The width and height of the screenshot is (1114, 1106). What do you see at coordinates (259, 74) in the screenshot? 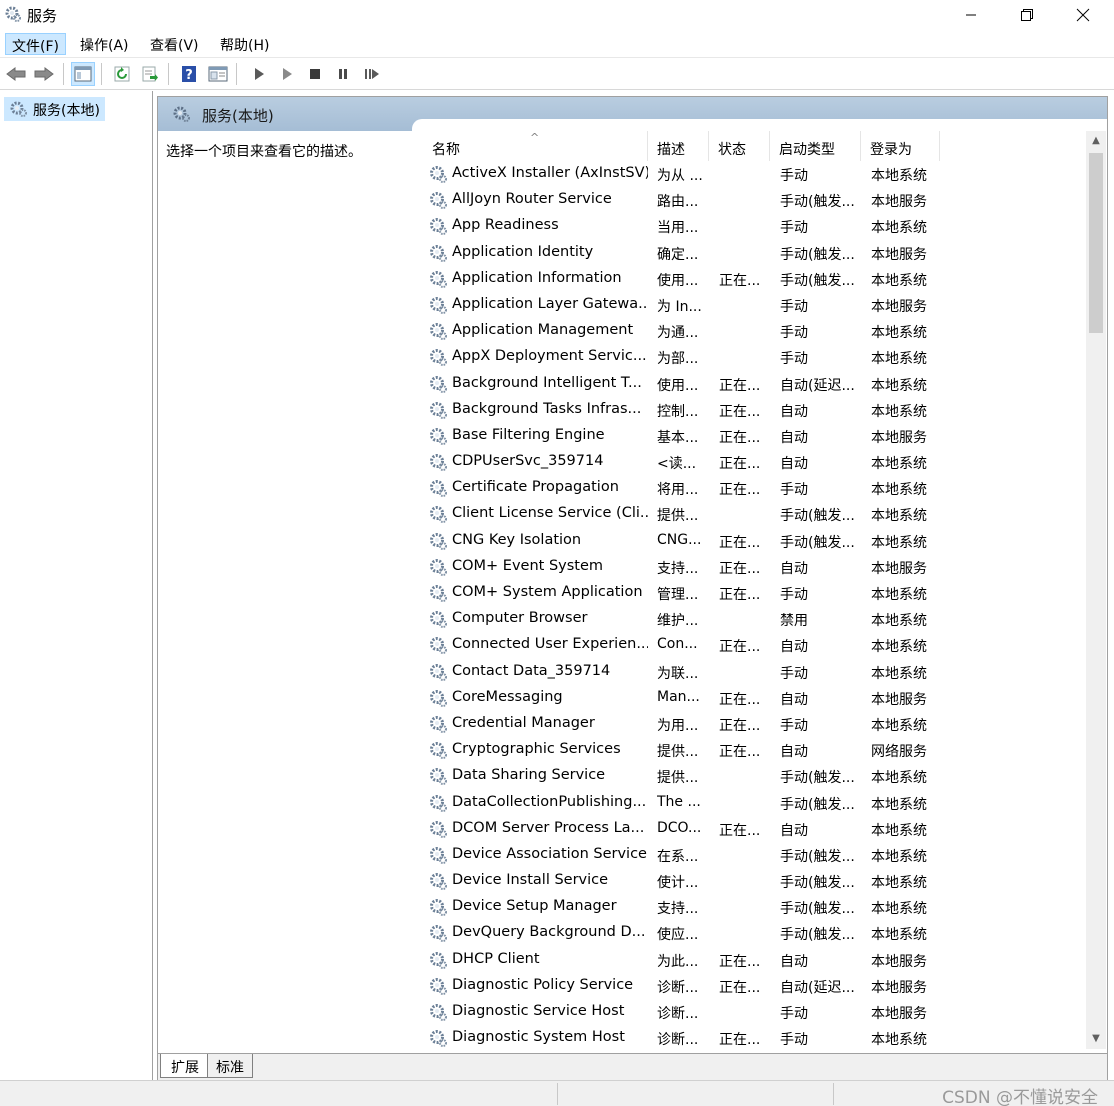
I see `start-service-button` at bounding box center [259, 74].